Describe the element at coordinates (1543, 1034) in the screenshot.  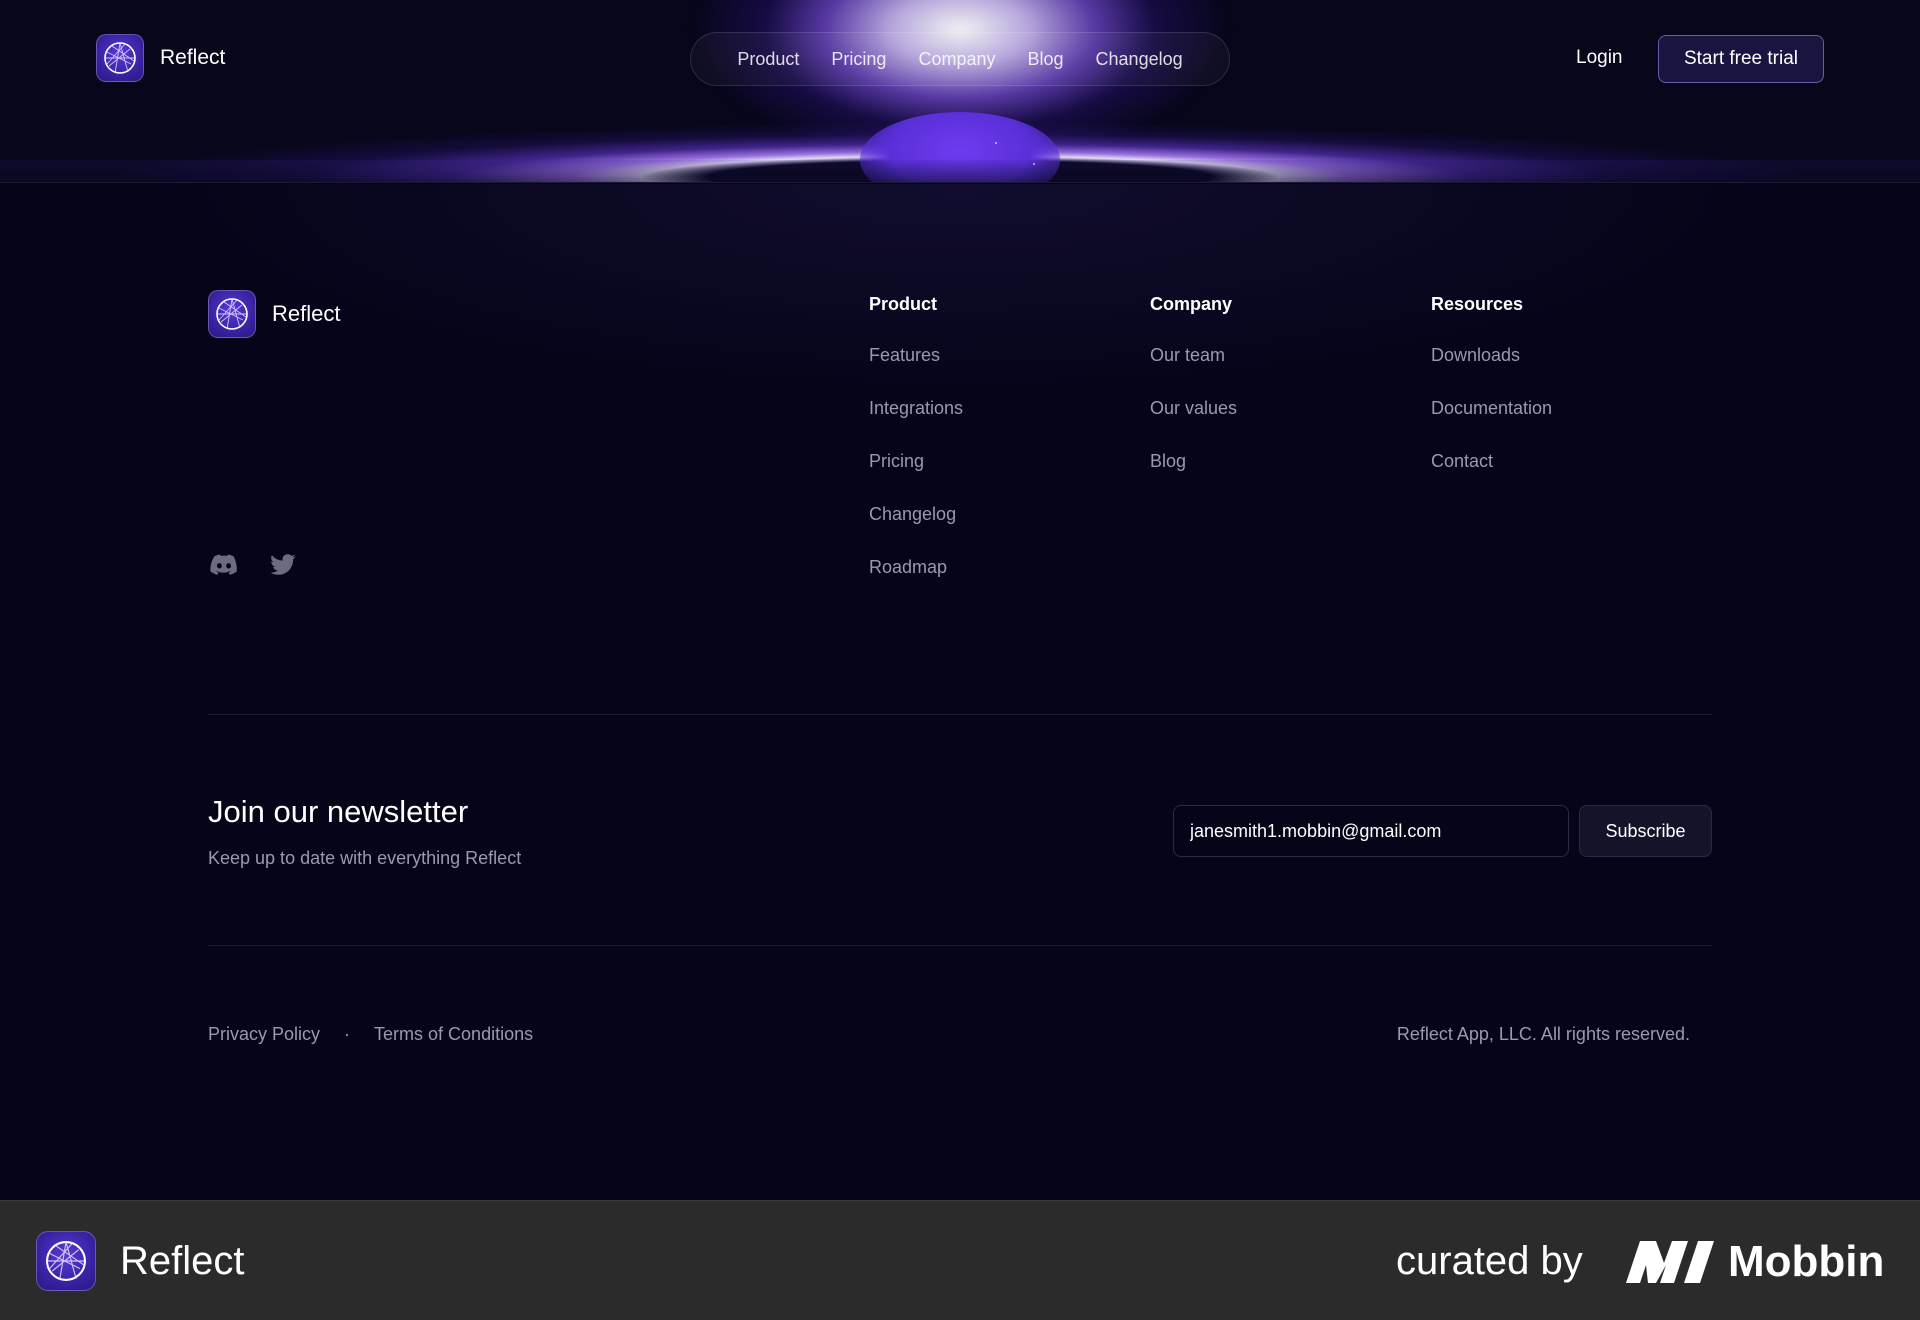
I see `copyright-text: Reflect App, LLC. All rights reserved.` at that location.